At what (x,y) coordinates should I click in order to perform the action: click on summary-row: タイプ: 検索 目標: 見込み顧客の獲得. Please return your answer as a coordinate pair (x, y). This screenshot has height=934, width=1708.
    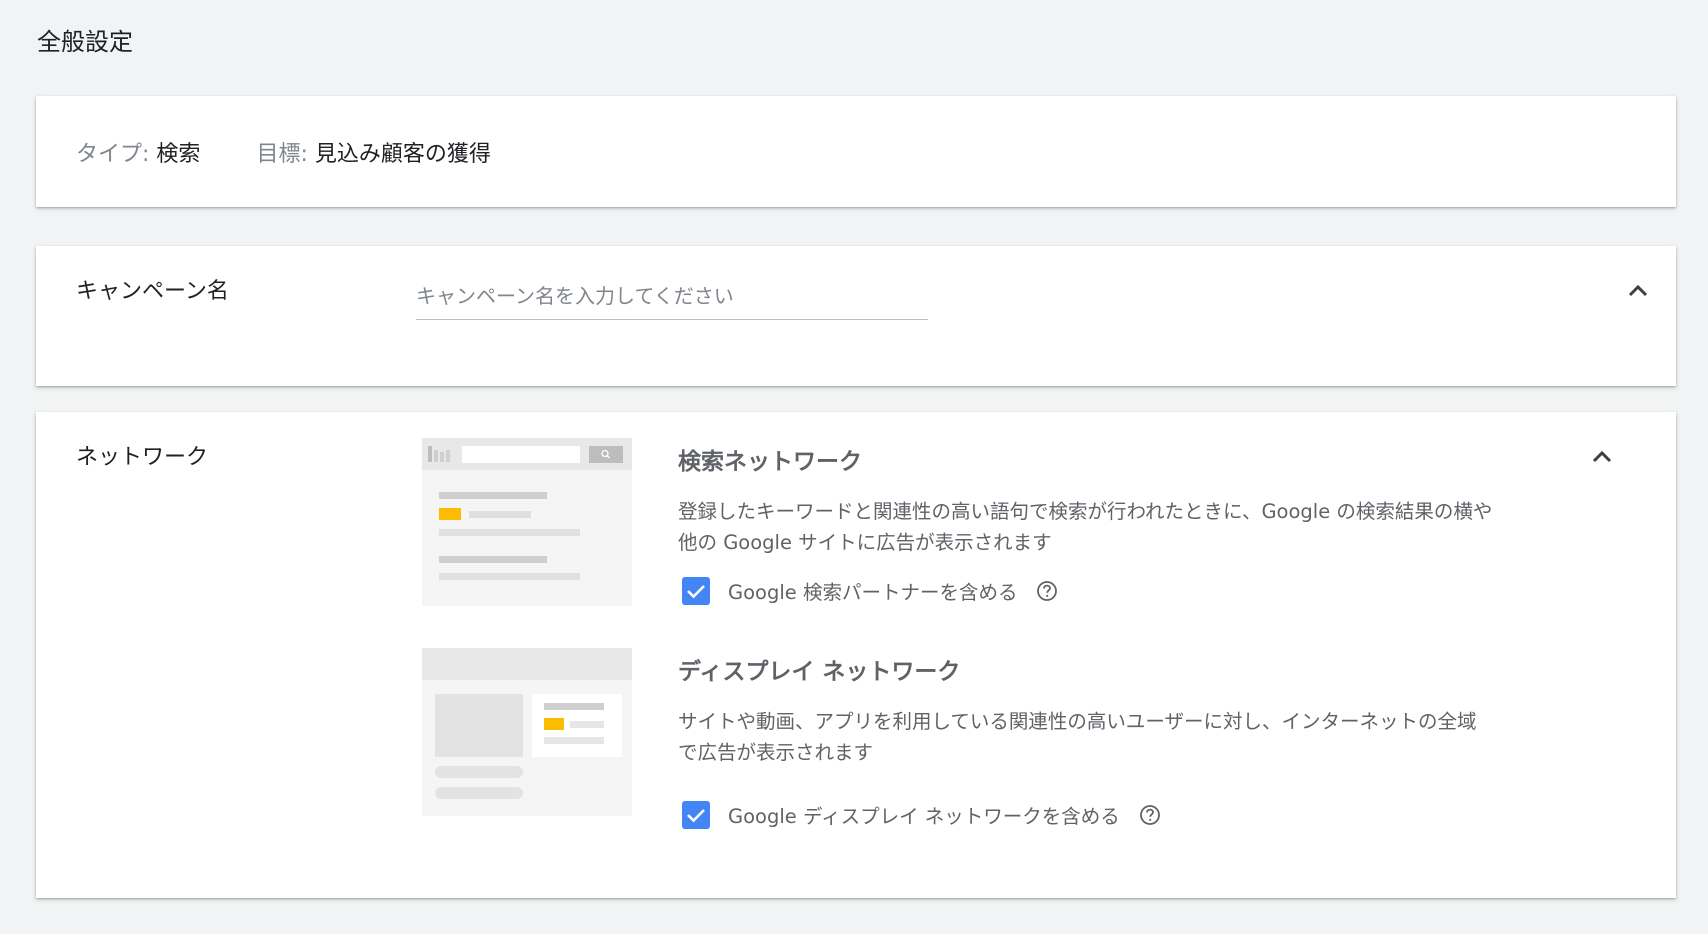
    Looking at the image, I should click on (283, 152).